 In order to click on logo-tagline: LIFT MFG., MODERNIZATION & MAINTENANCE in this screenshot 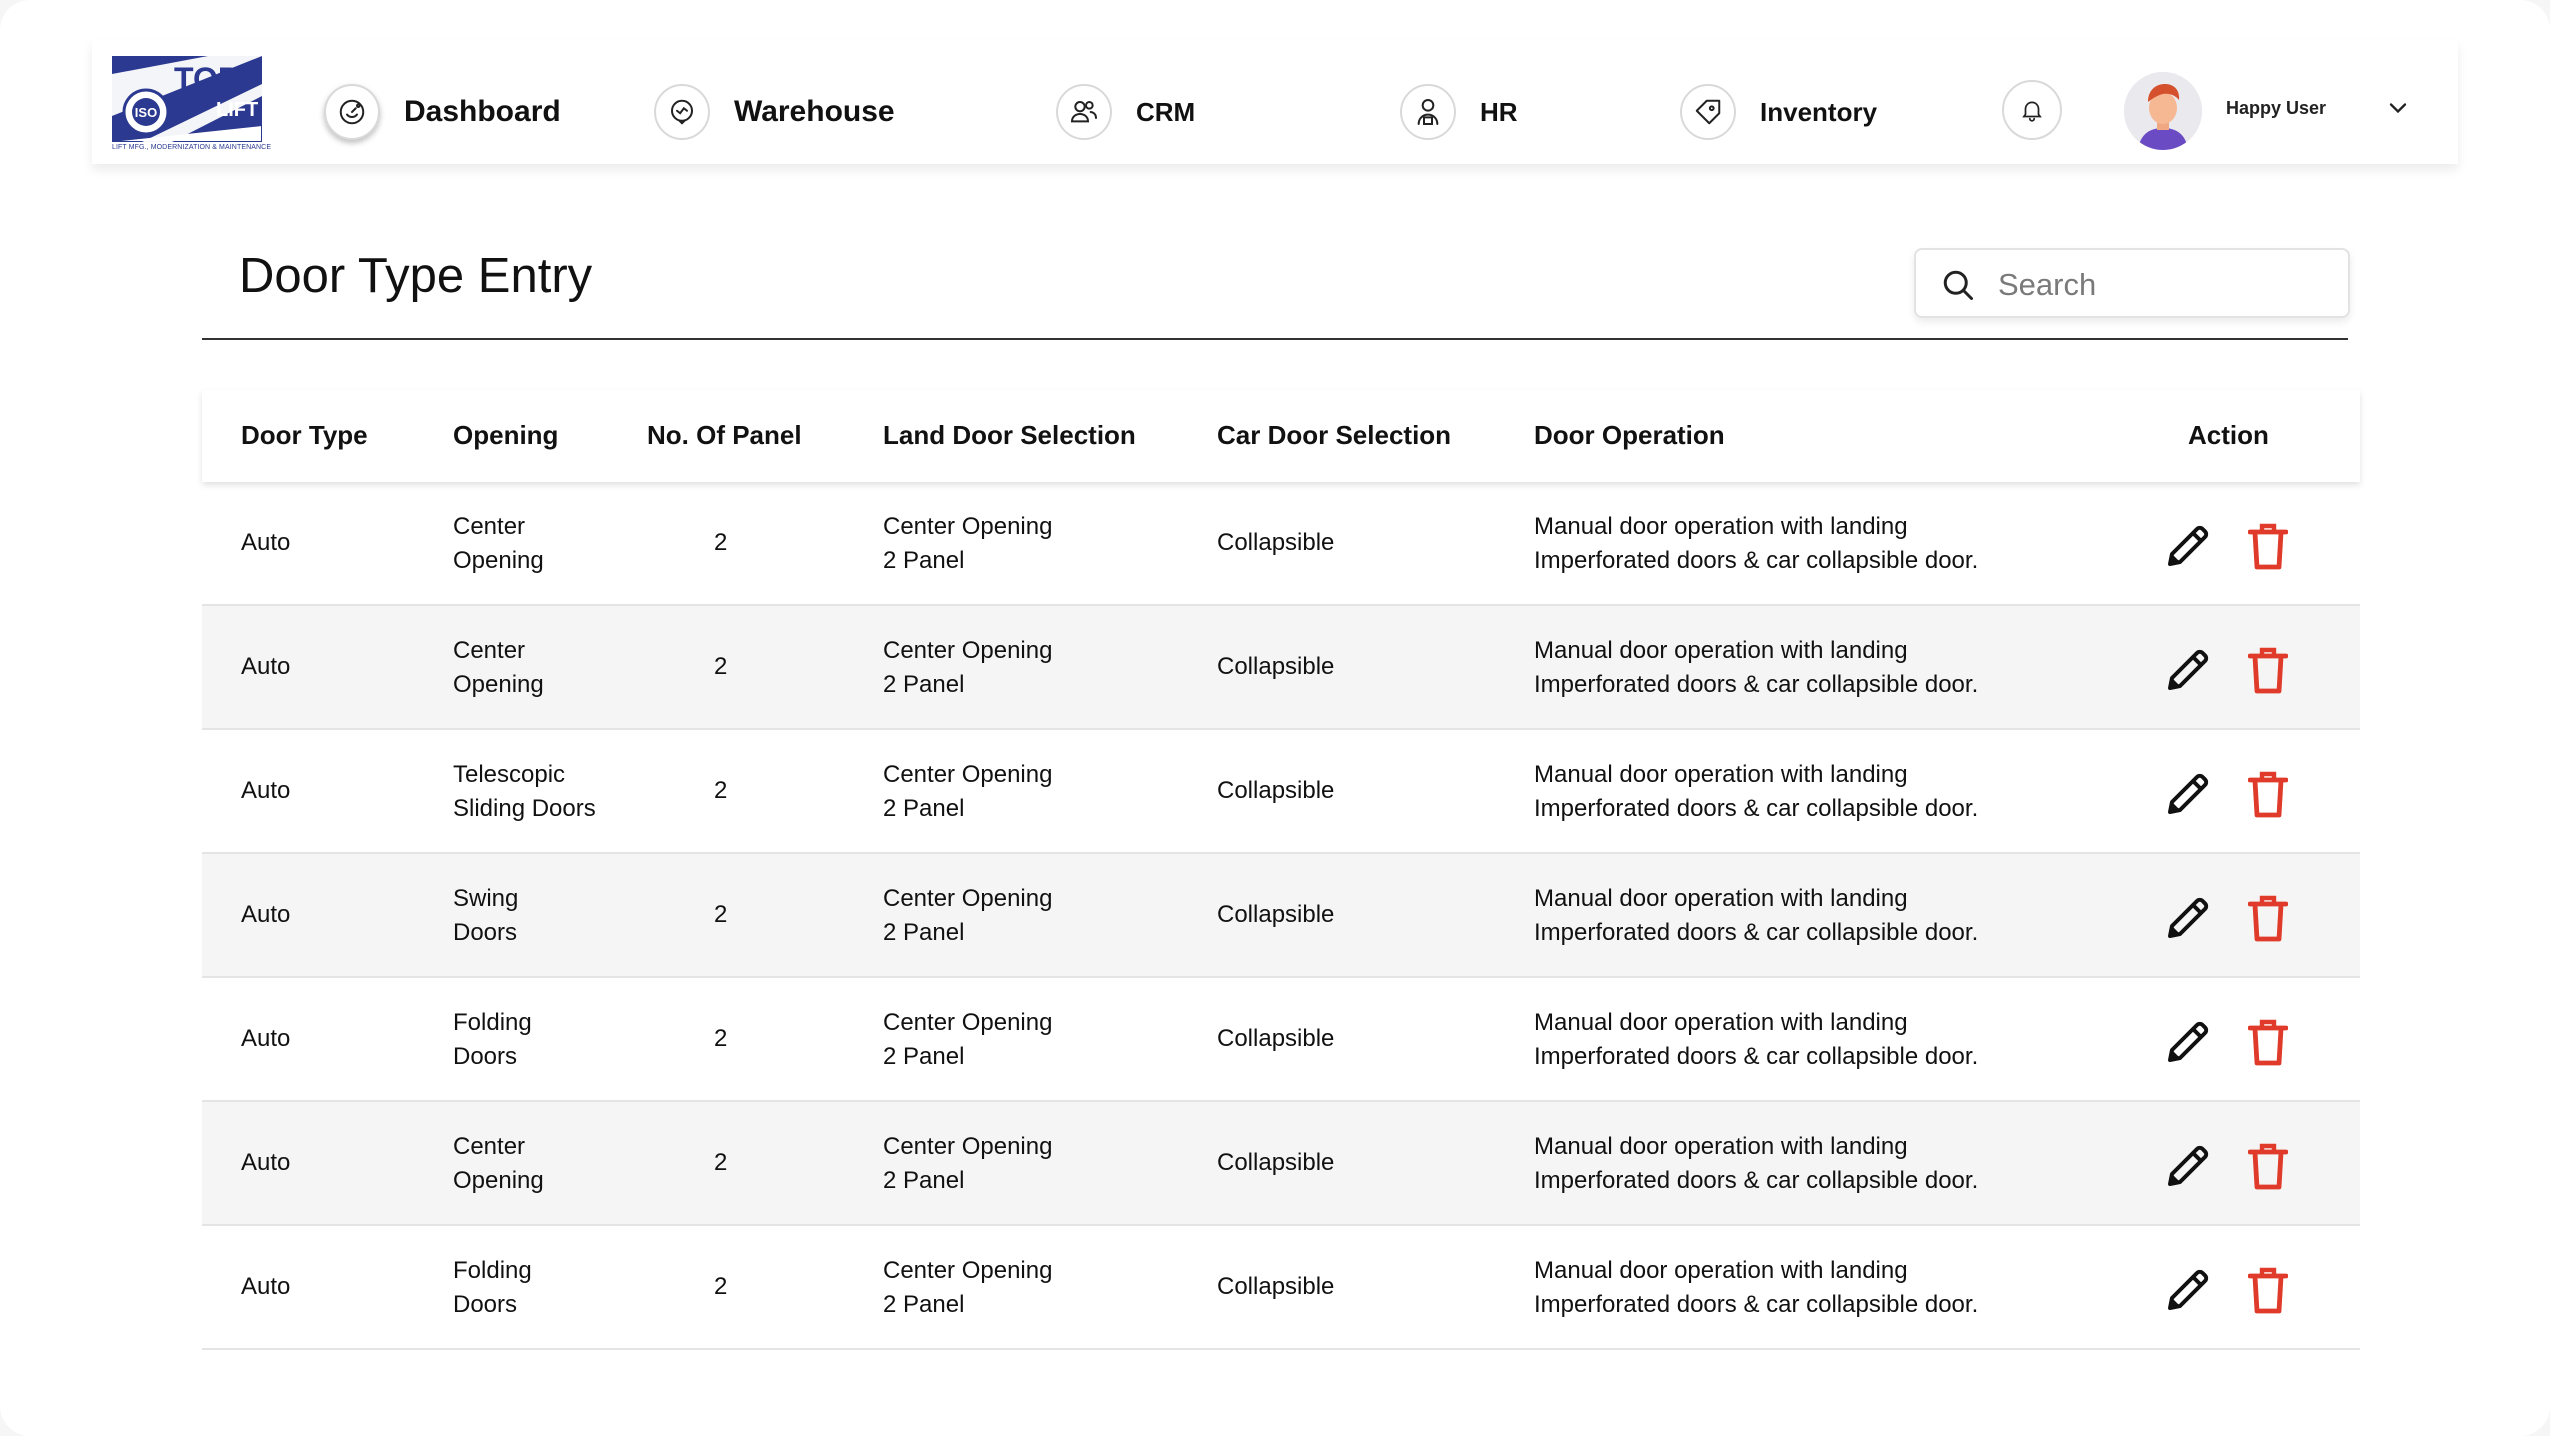, I will do `click(192, 147)`.